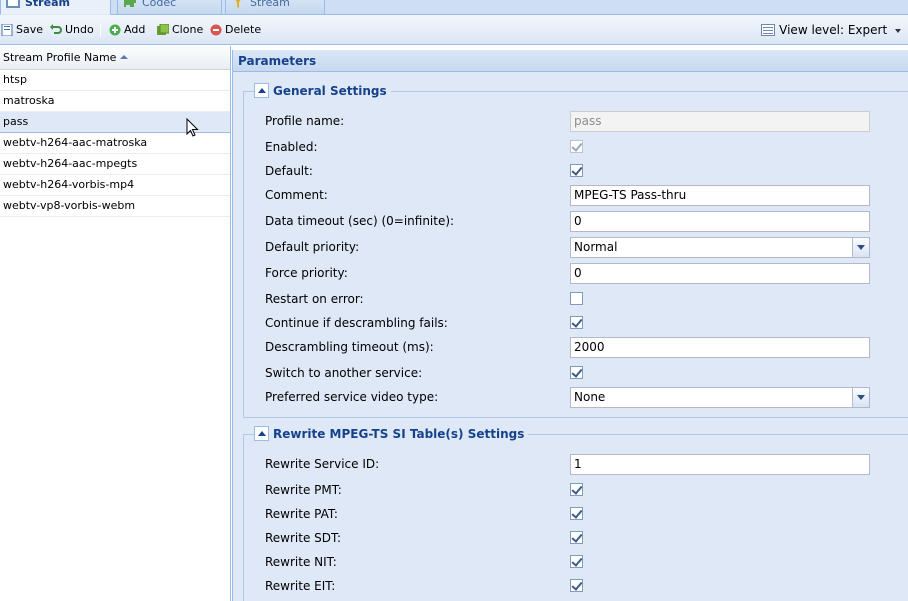 The image size is (908, 601). I want to click on rewrite-nit-row: Rewrite NIT:, so click(564, 562).